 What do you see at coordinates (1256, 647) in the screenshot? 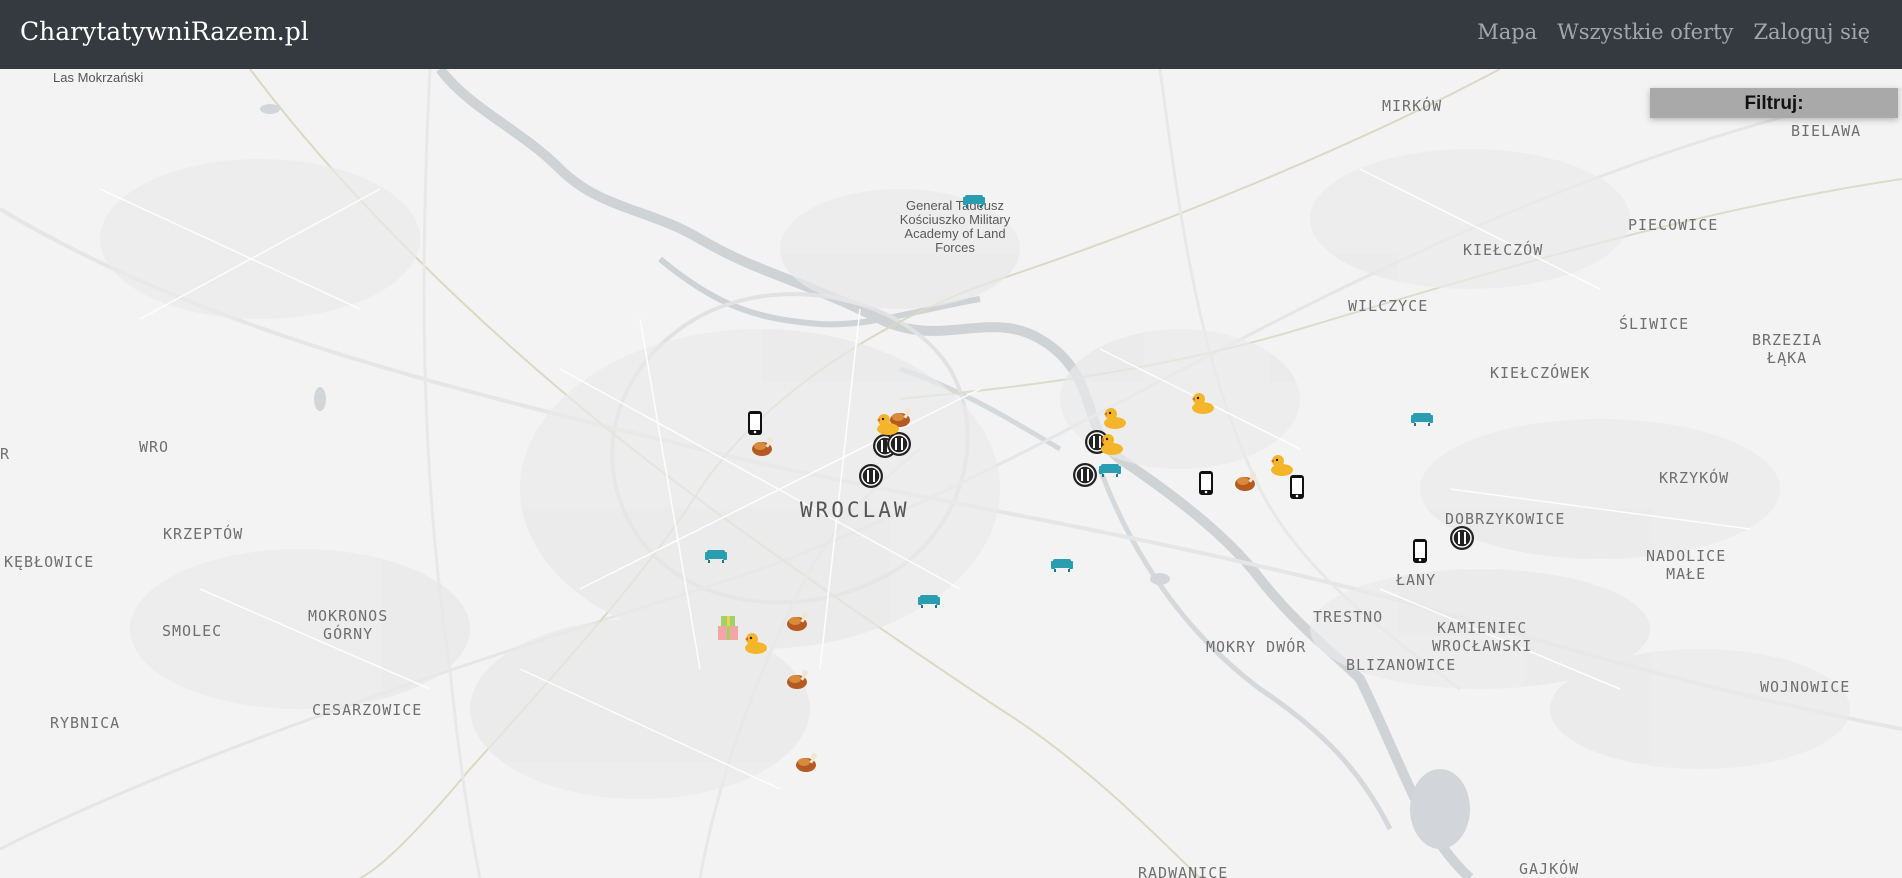
I see `place-label: MOKRY DWÓR` at bounding box center [1256, 647].